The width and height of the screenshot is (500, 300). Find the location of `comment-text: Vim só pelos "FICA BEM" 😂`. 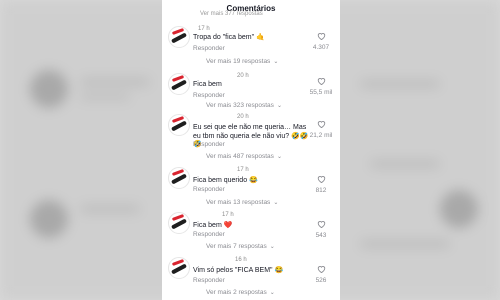

comment-text: Vim só pelos "FICA BEM" 😂 is located at coordinates (238, 270).